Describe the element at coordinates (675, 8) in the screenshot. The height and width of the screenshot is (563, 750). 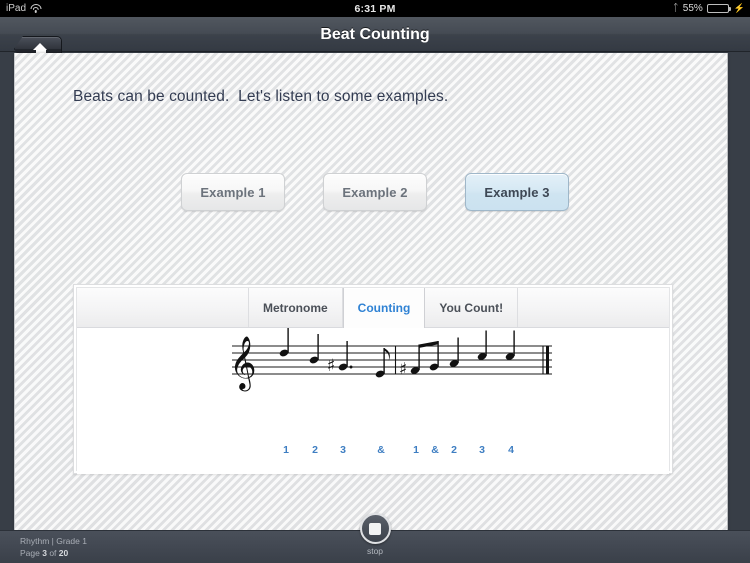
I see `bluetooth-icon: ᛏ` at that location.